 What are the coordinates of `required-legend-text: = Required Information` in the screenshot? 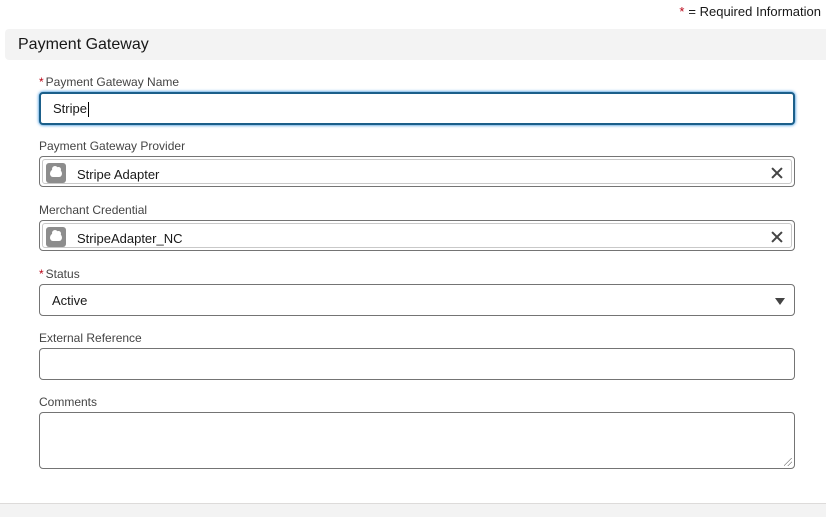 It's located at (754, 11).